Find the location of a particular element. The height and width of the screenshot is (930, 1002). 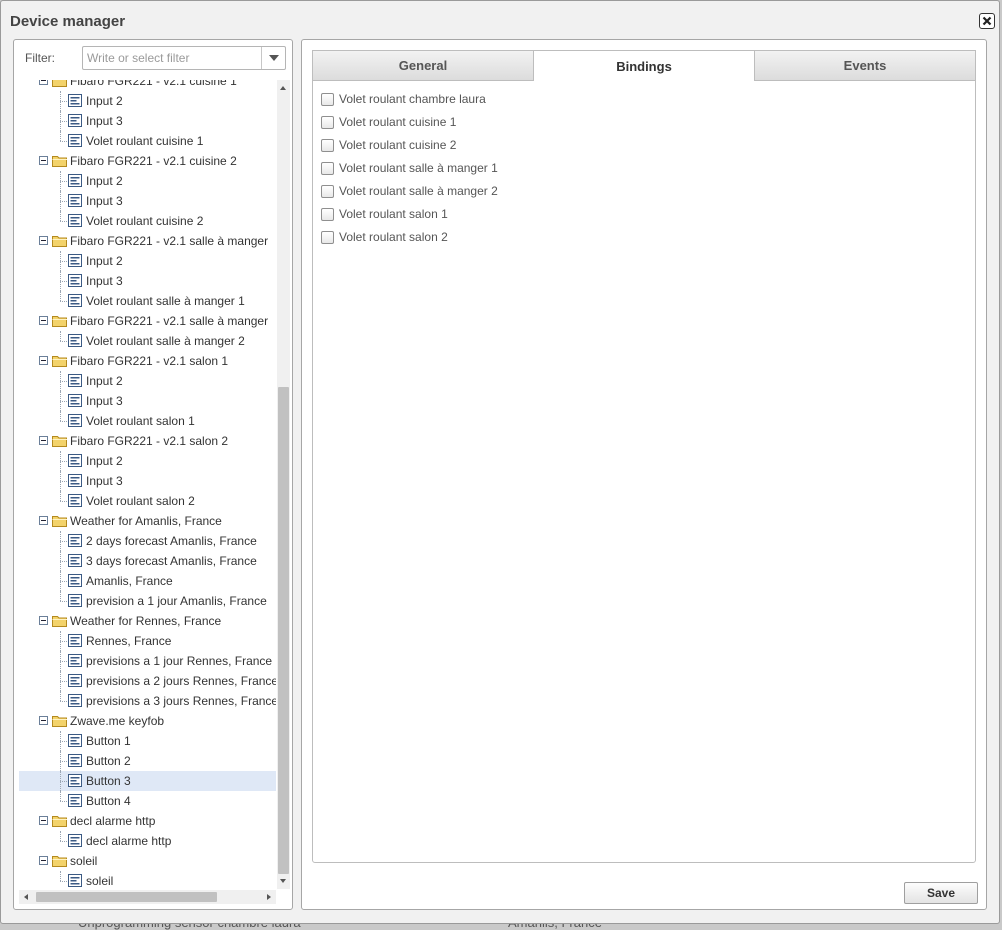

tree-device-node: decl alarme http is located at coordinates (147, 841).